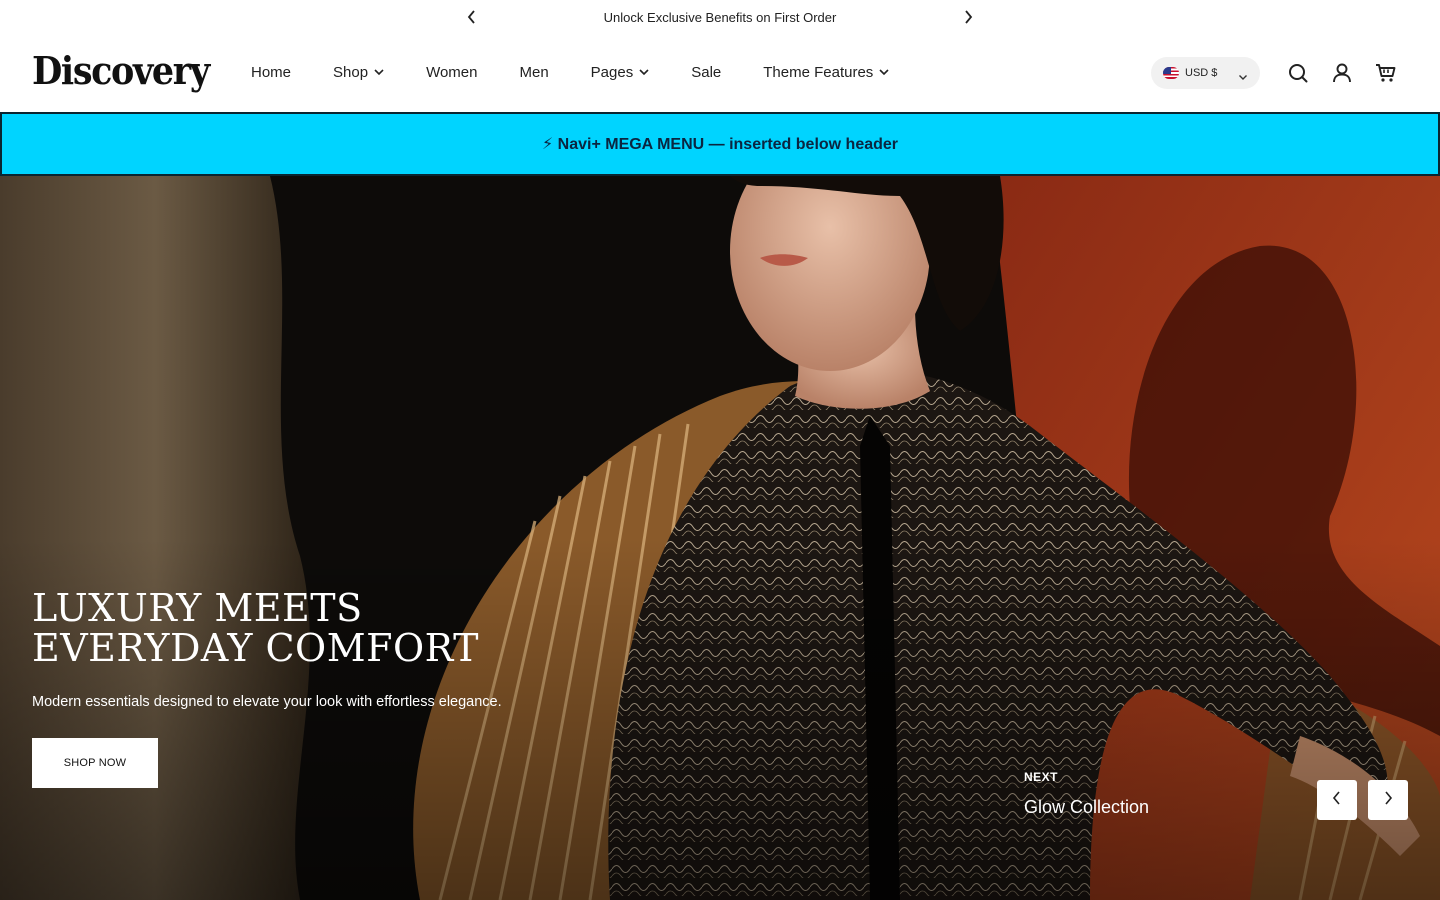 This screenshot has width=1440, height=900. What do you see at coordinates (351, 72) in the screenshot?
I see `nav-item-label: Shop` at bounding box center [351, 72].